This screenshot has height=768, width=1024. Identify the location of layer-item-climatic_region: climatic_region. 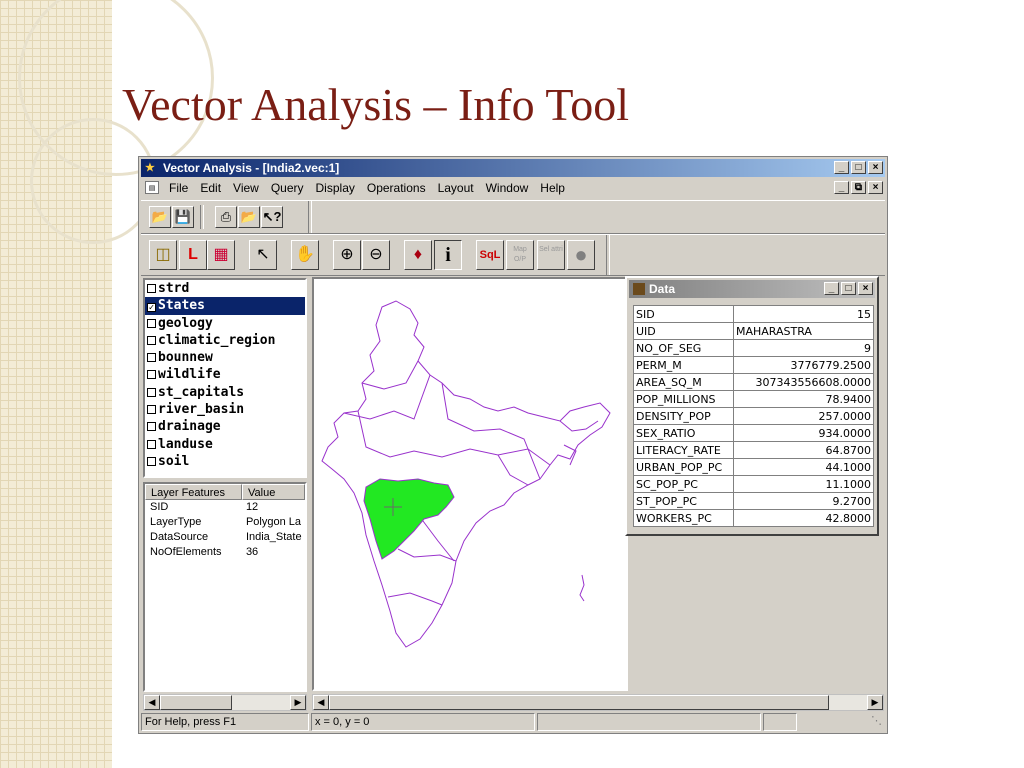
(225, 340).